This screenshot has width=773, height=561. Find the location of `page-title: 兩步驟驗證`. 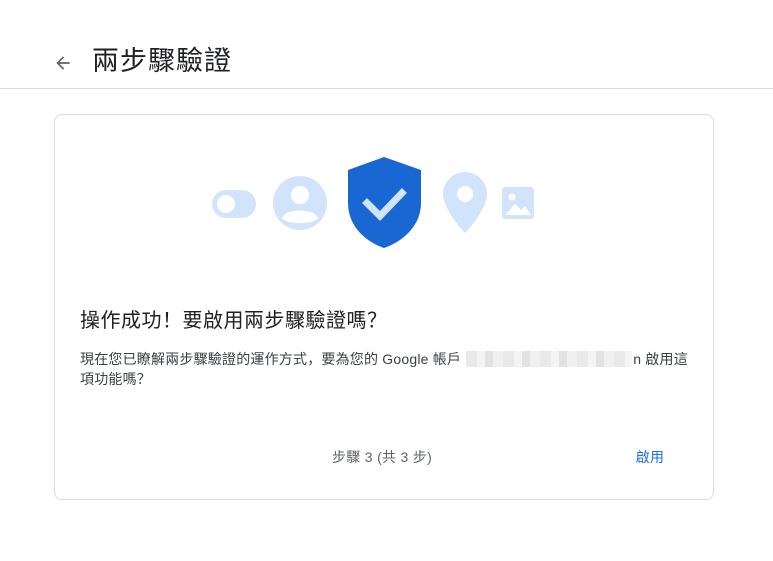

page-title: 兩步驟驗證 is located at coordinates (162, 61).